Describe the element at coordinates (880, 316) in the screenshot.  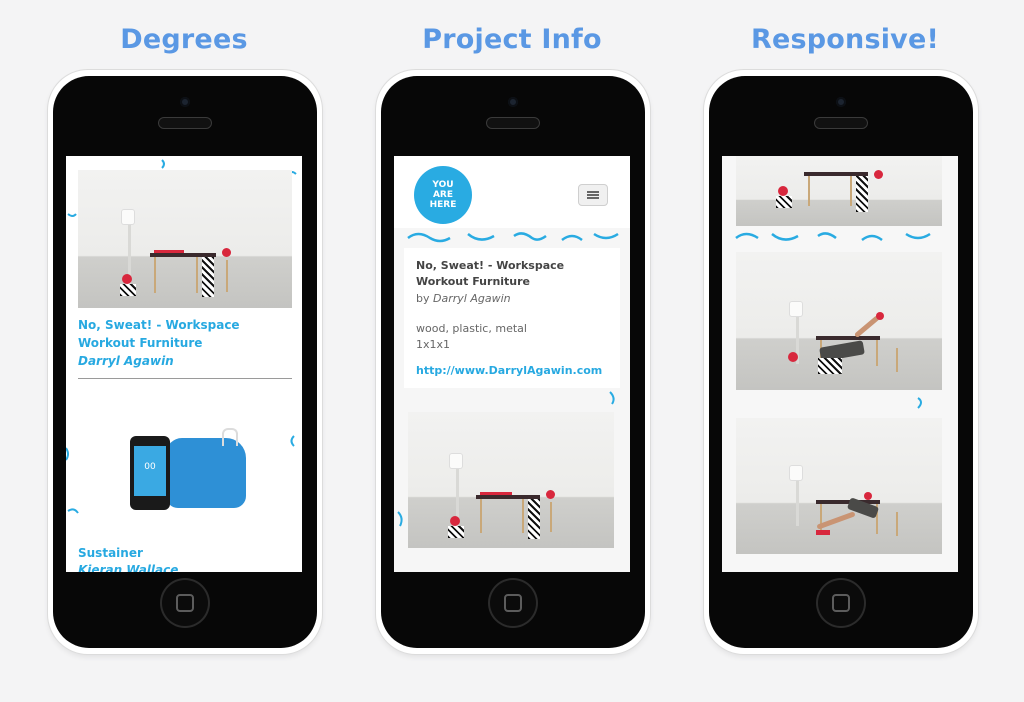
I see `red-shoe` at that location.